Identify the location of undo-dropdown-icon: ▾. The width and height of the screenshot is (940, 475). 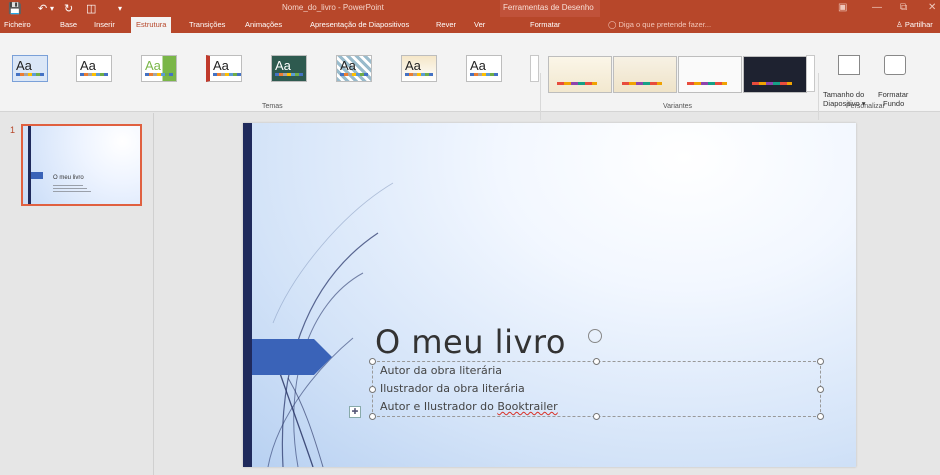
(52, 8).